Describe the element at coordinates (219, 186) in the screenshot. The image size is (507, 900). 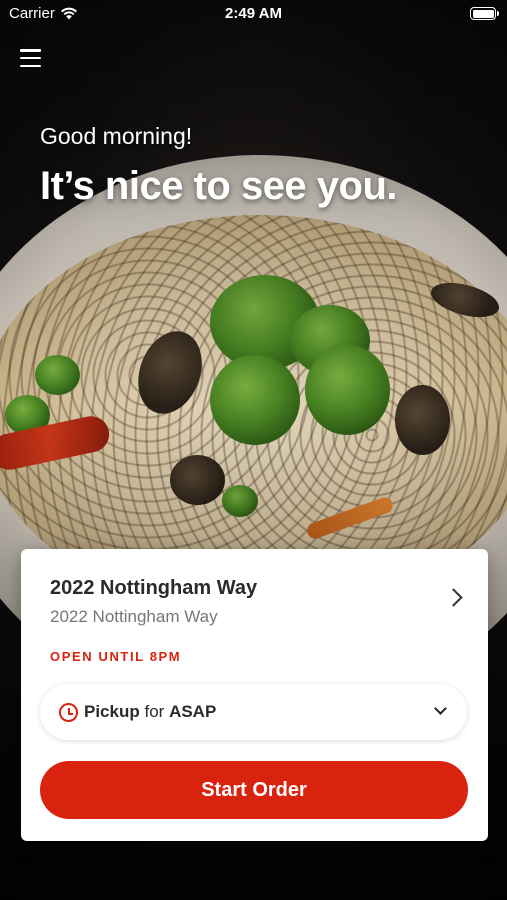
I see `headline-text: It’s nice to see you.` at that location.